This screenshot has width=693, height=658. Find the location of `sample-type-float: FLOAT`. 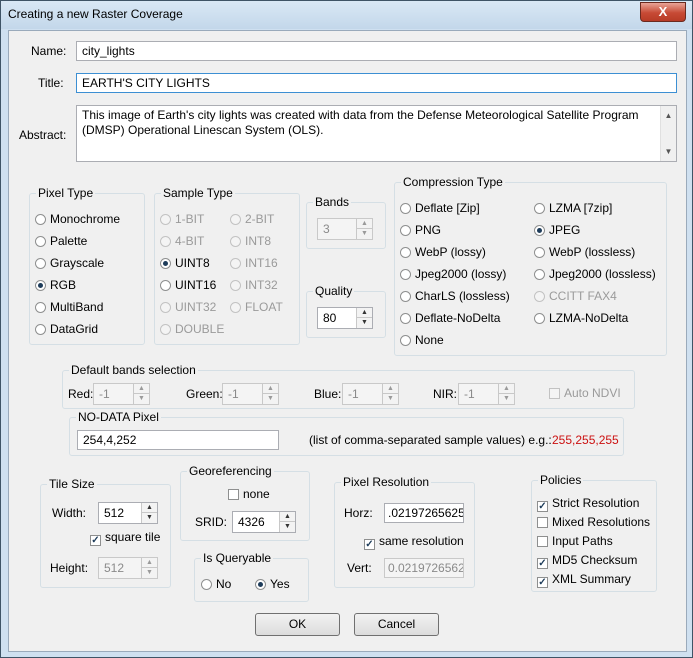

sample-type-float: FLOAT is located at coordinates (256, 307).